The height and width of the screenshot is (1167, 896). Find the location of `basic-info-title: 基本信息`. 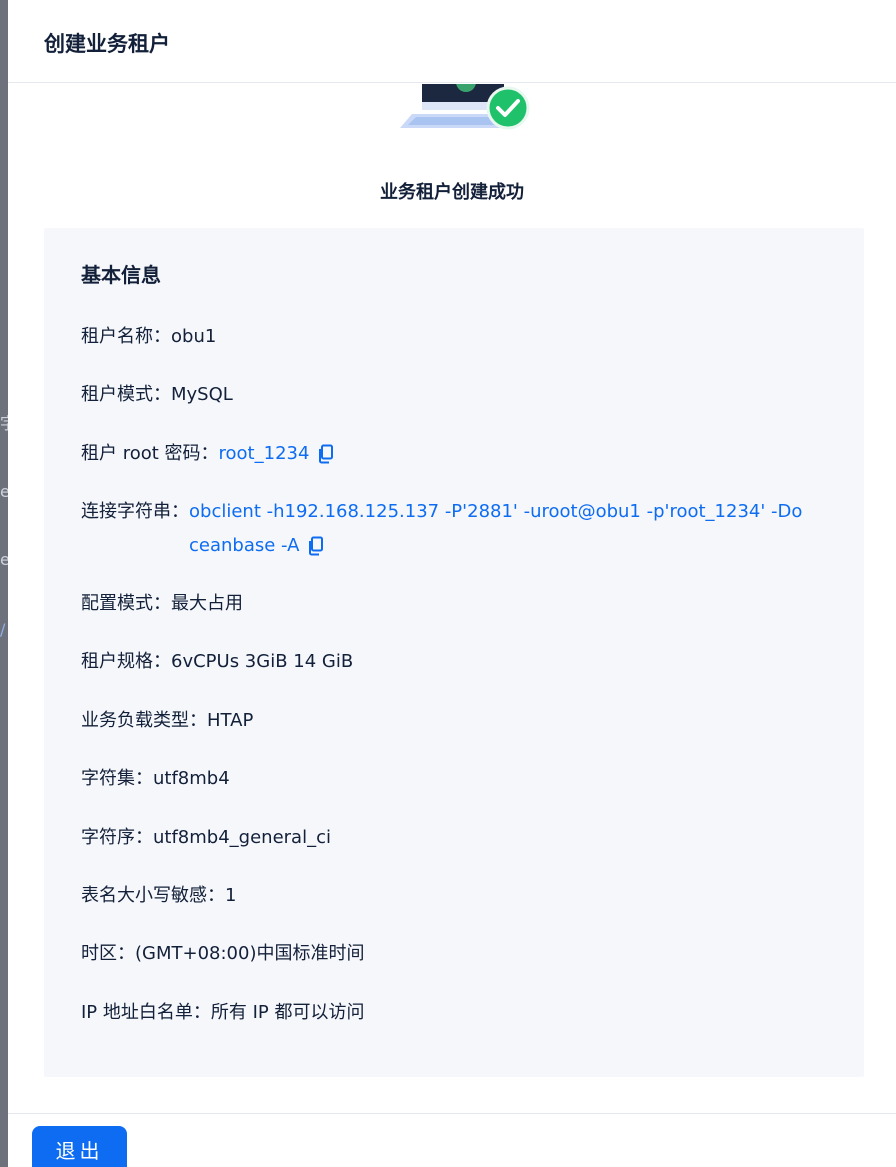

basic-info-title: 基本信息 is located at coordinates (121, 275).